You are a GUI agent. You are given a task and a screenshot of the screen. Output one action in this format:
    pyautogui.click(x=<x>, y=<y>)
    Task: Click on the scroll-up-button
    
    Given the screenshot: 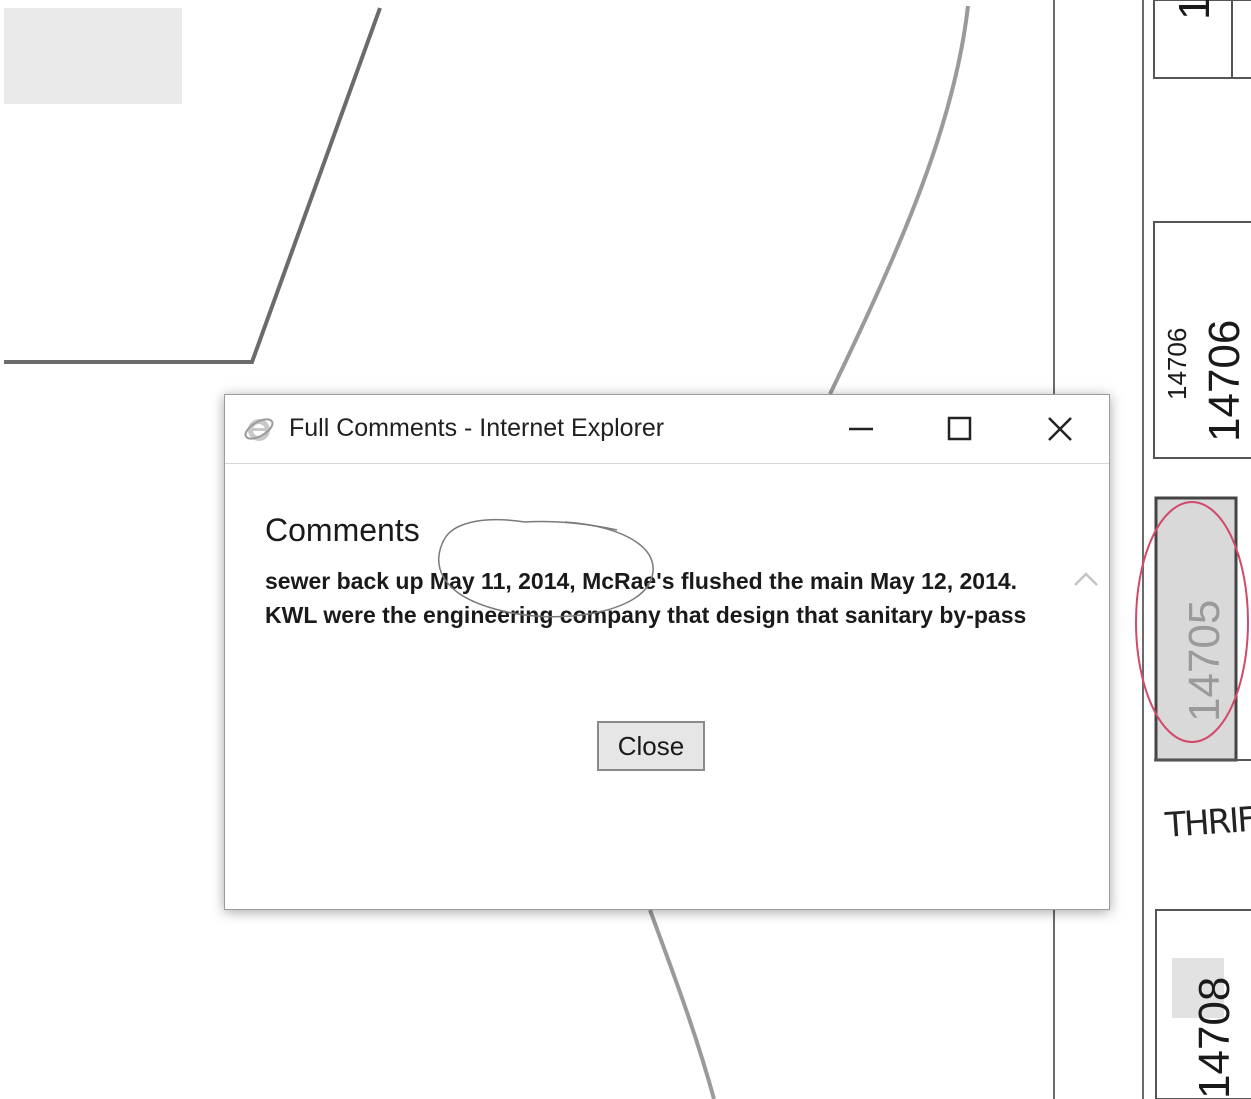 What is the action you would take?
    pyautogui.click(x=1086, y=579)
    